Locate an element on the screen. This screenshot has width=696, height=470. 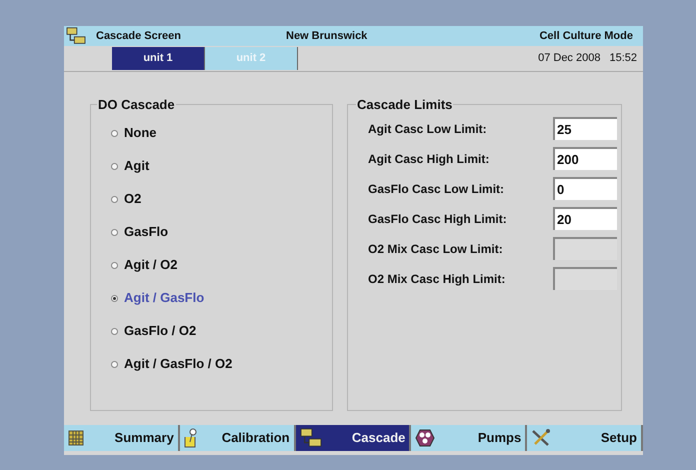
mode-label: Cell Culture Mode is located at coordinates (586, 36).